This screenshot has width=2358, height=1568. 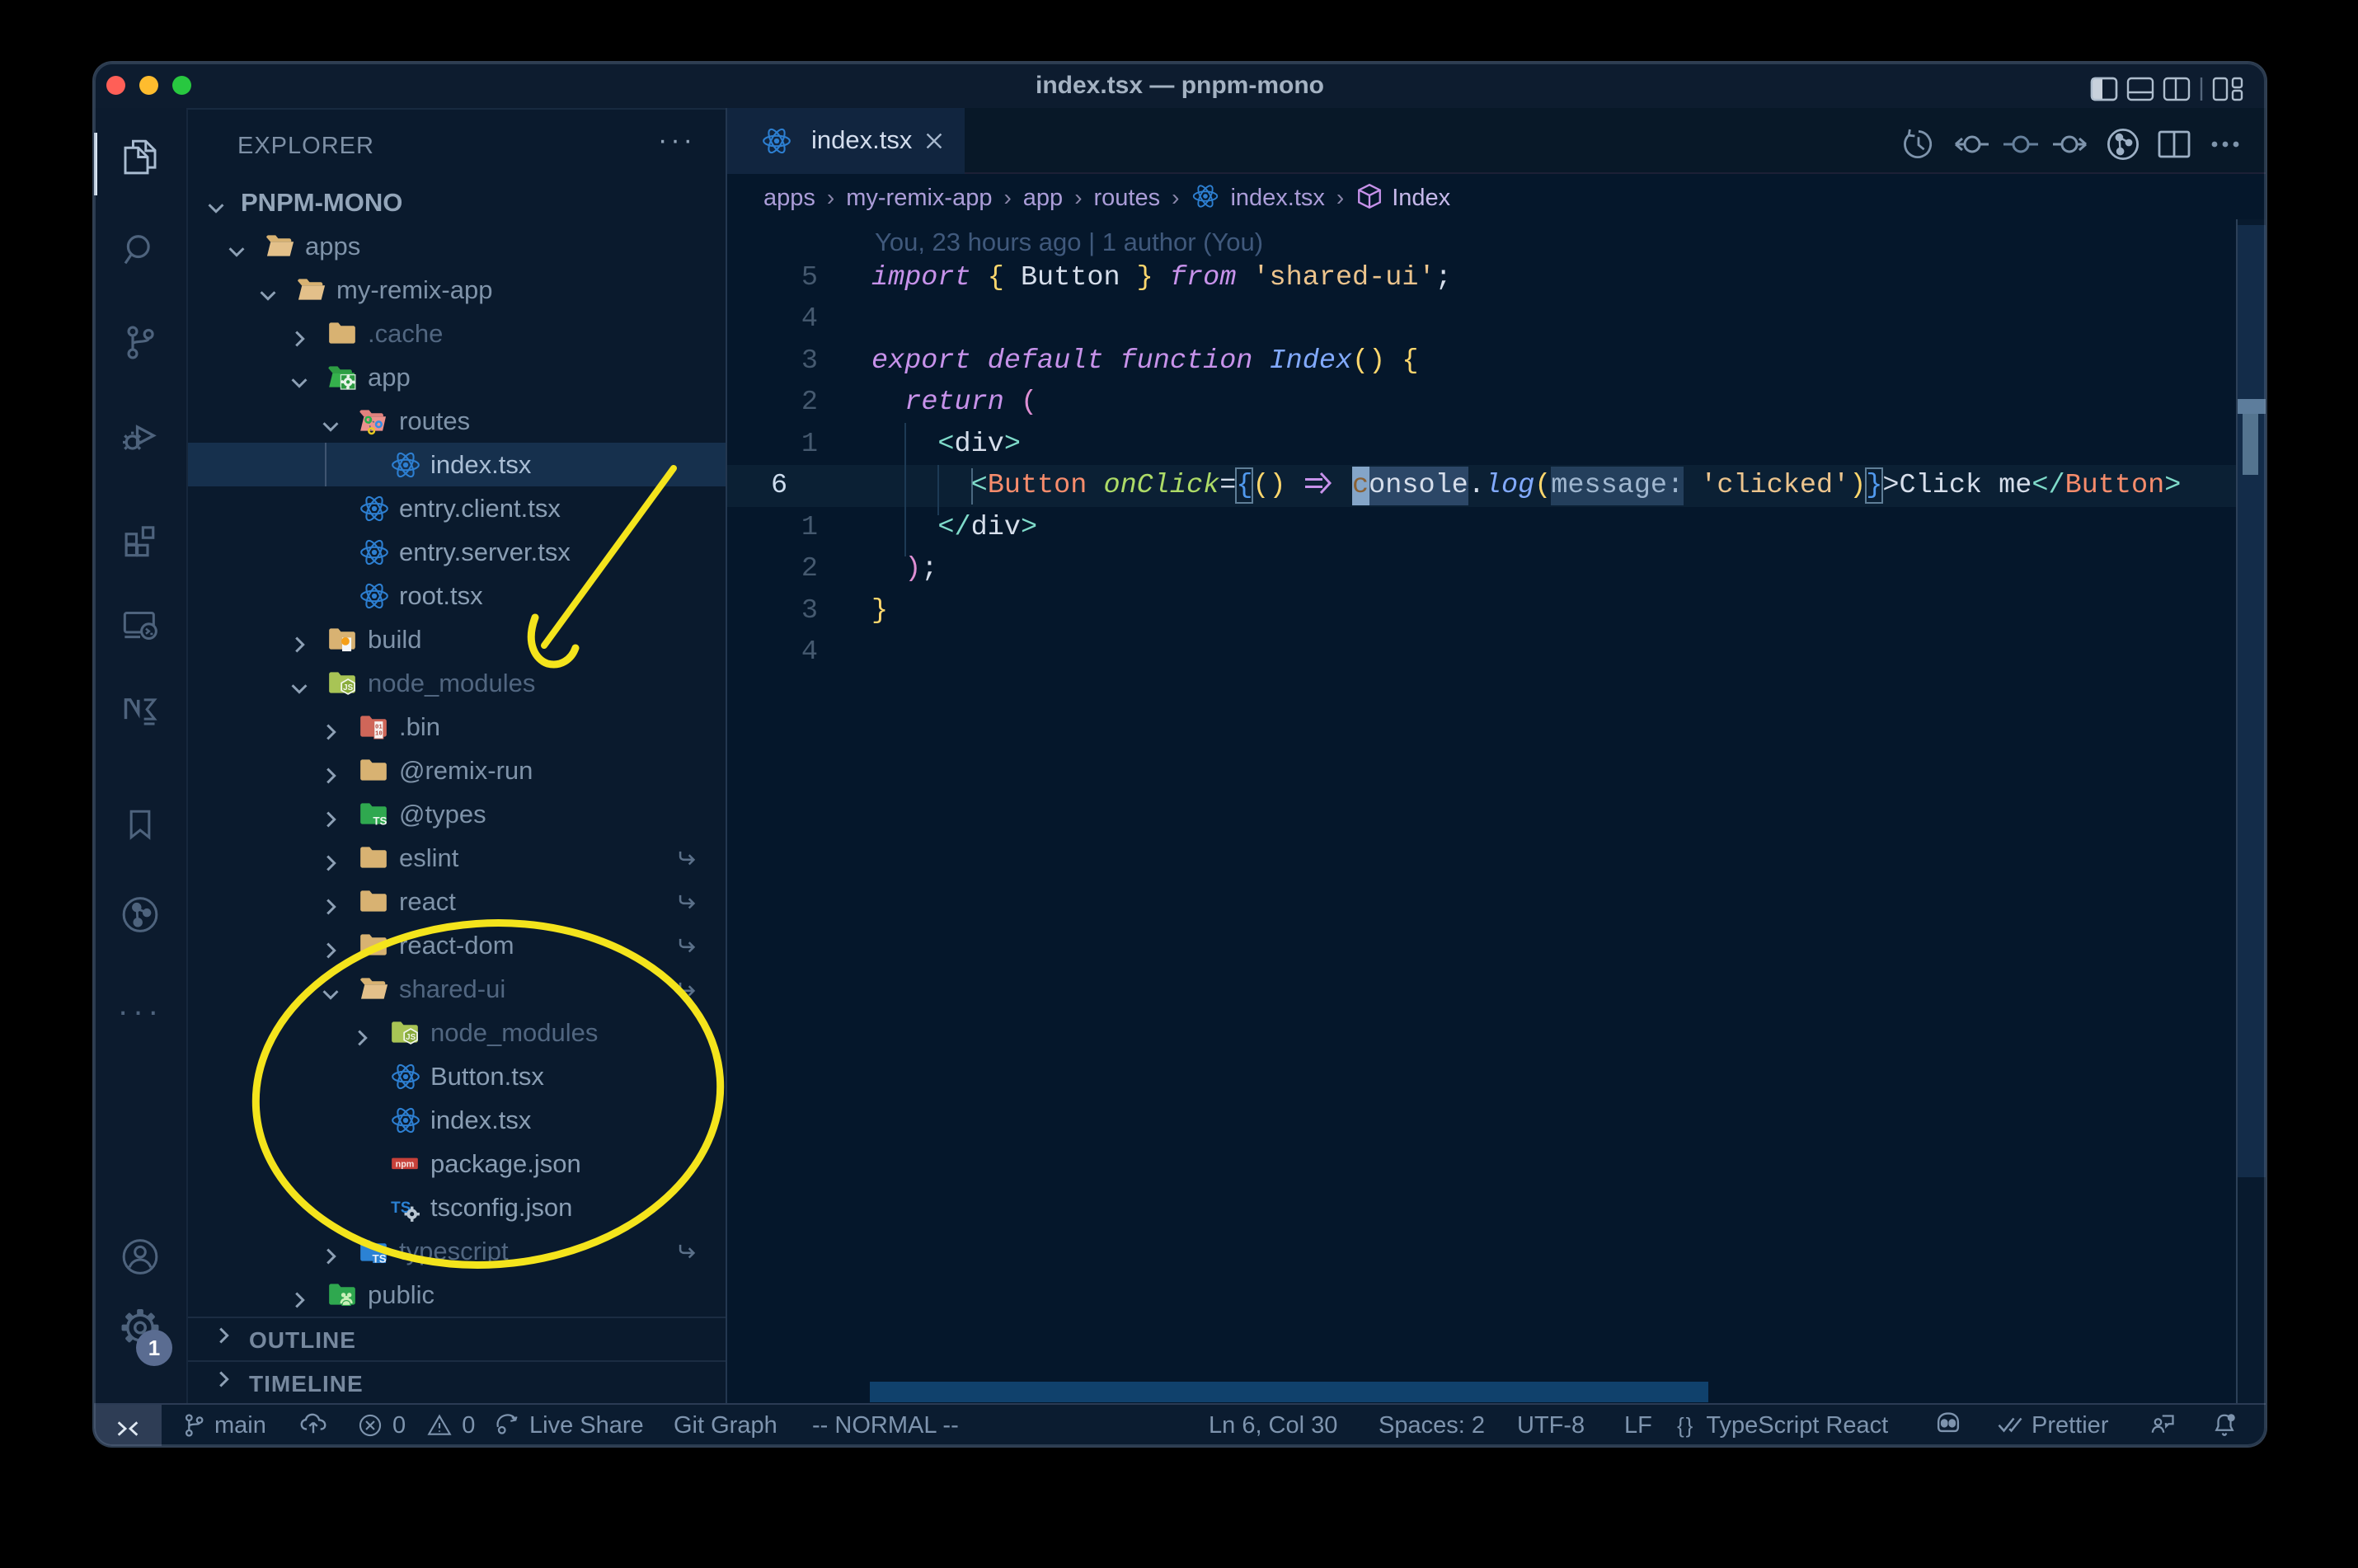 What do you see at coordinates (379, 733) in the screenshot?
I see `svg-text: 10` at bounding box center [379, 733].